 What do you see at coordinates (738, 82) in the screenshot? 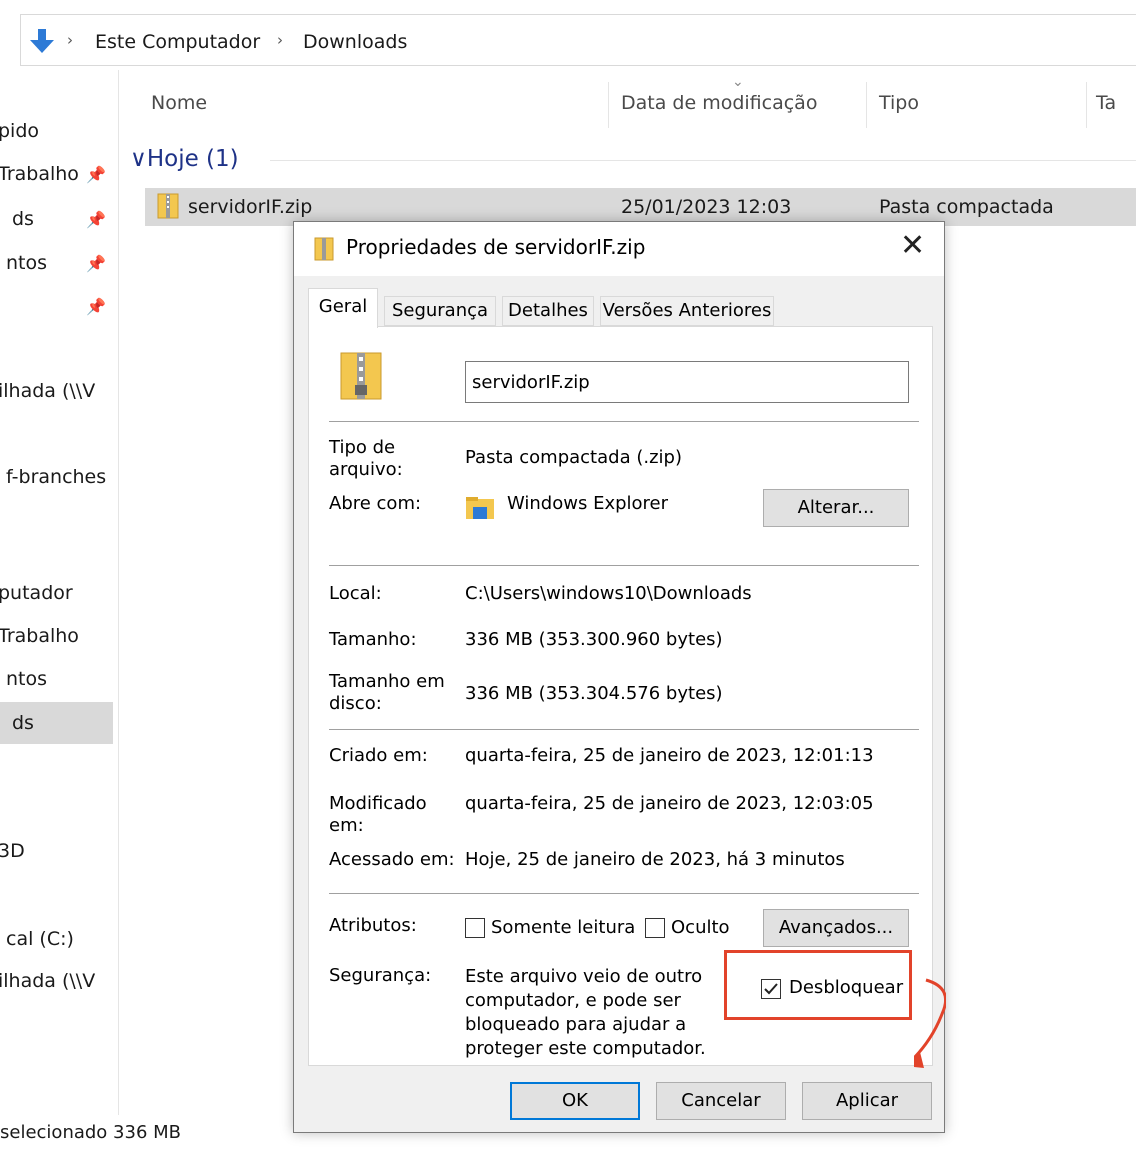
I see `sort-chevron-icon: ⌄` at bounding box center [738, 82].